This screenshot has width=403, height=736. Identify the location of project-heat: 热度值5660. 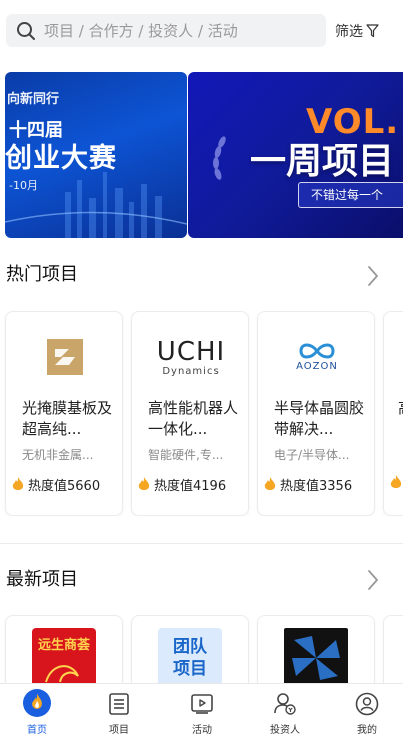
(56, 484).